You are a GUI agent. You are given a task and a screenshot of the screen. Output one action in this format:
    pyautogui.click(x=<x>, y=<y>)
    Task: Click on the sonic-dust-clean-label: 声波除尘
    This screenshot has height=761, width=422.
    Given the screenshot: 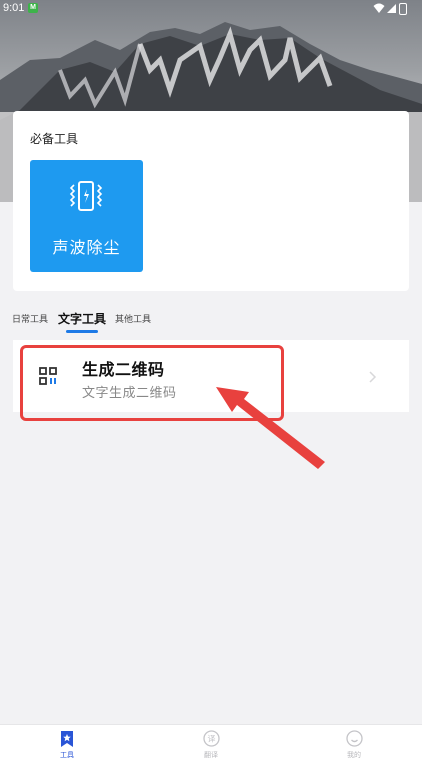 What is the action you would take?
    pyautogui.click(x=86, y=247)
    